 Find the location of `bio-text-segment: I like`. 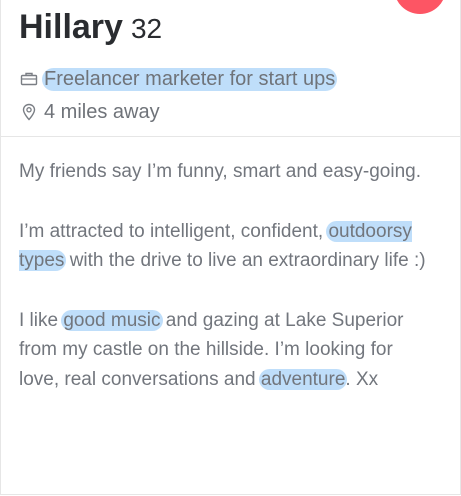

bio-text-segment: I like is located at coordinates (41, 320).